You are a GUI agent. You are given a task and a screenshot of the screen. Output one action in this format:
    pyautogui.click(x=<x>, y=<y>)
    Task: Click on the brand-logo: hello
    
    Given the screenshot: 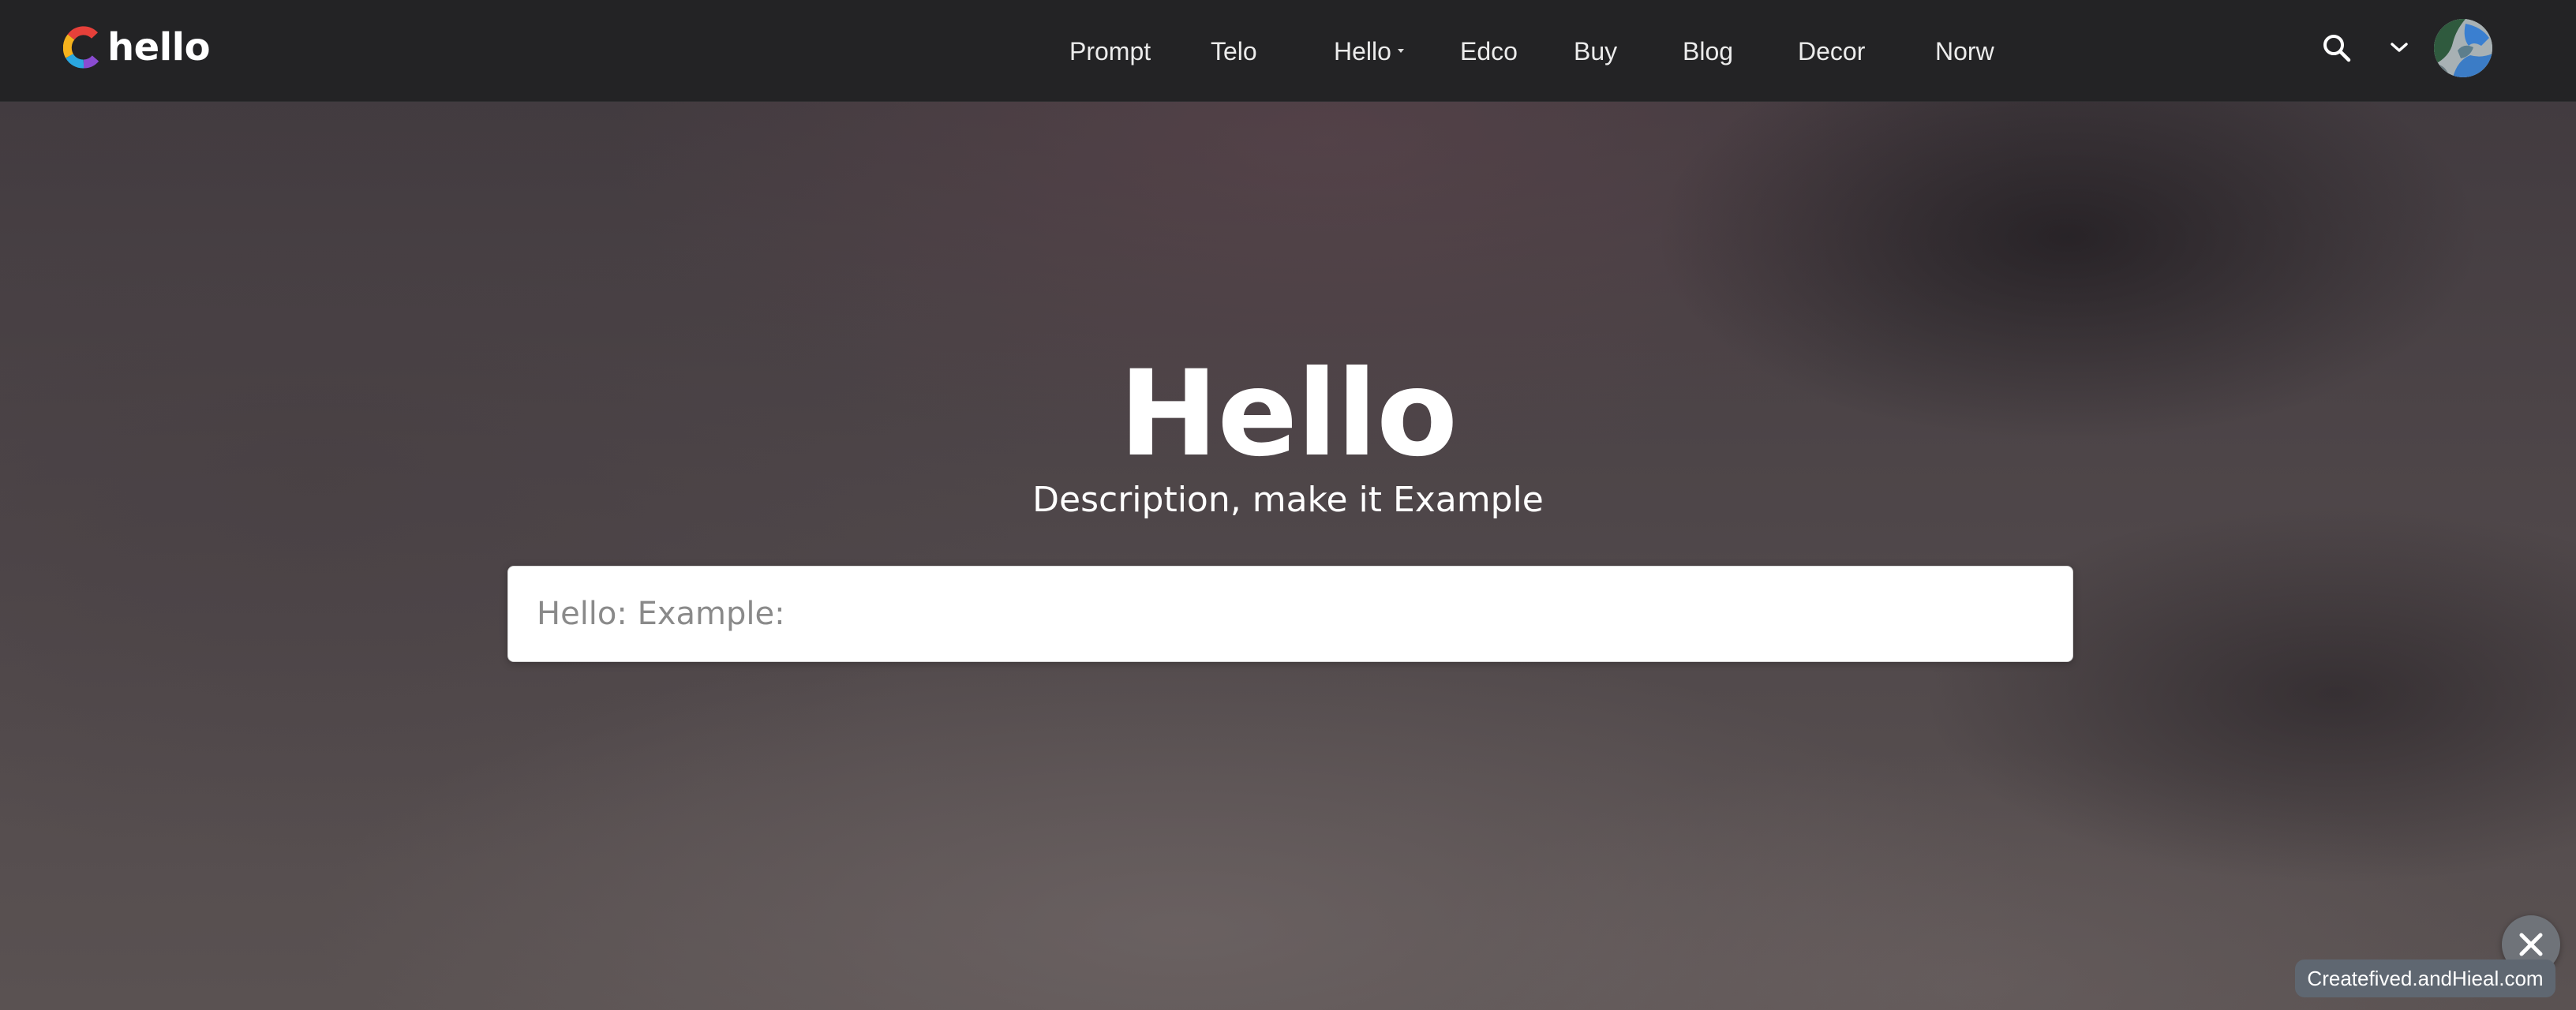 What is the action you would take?
    pyautogui.click(x=137, y=47)
    